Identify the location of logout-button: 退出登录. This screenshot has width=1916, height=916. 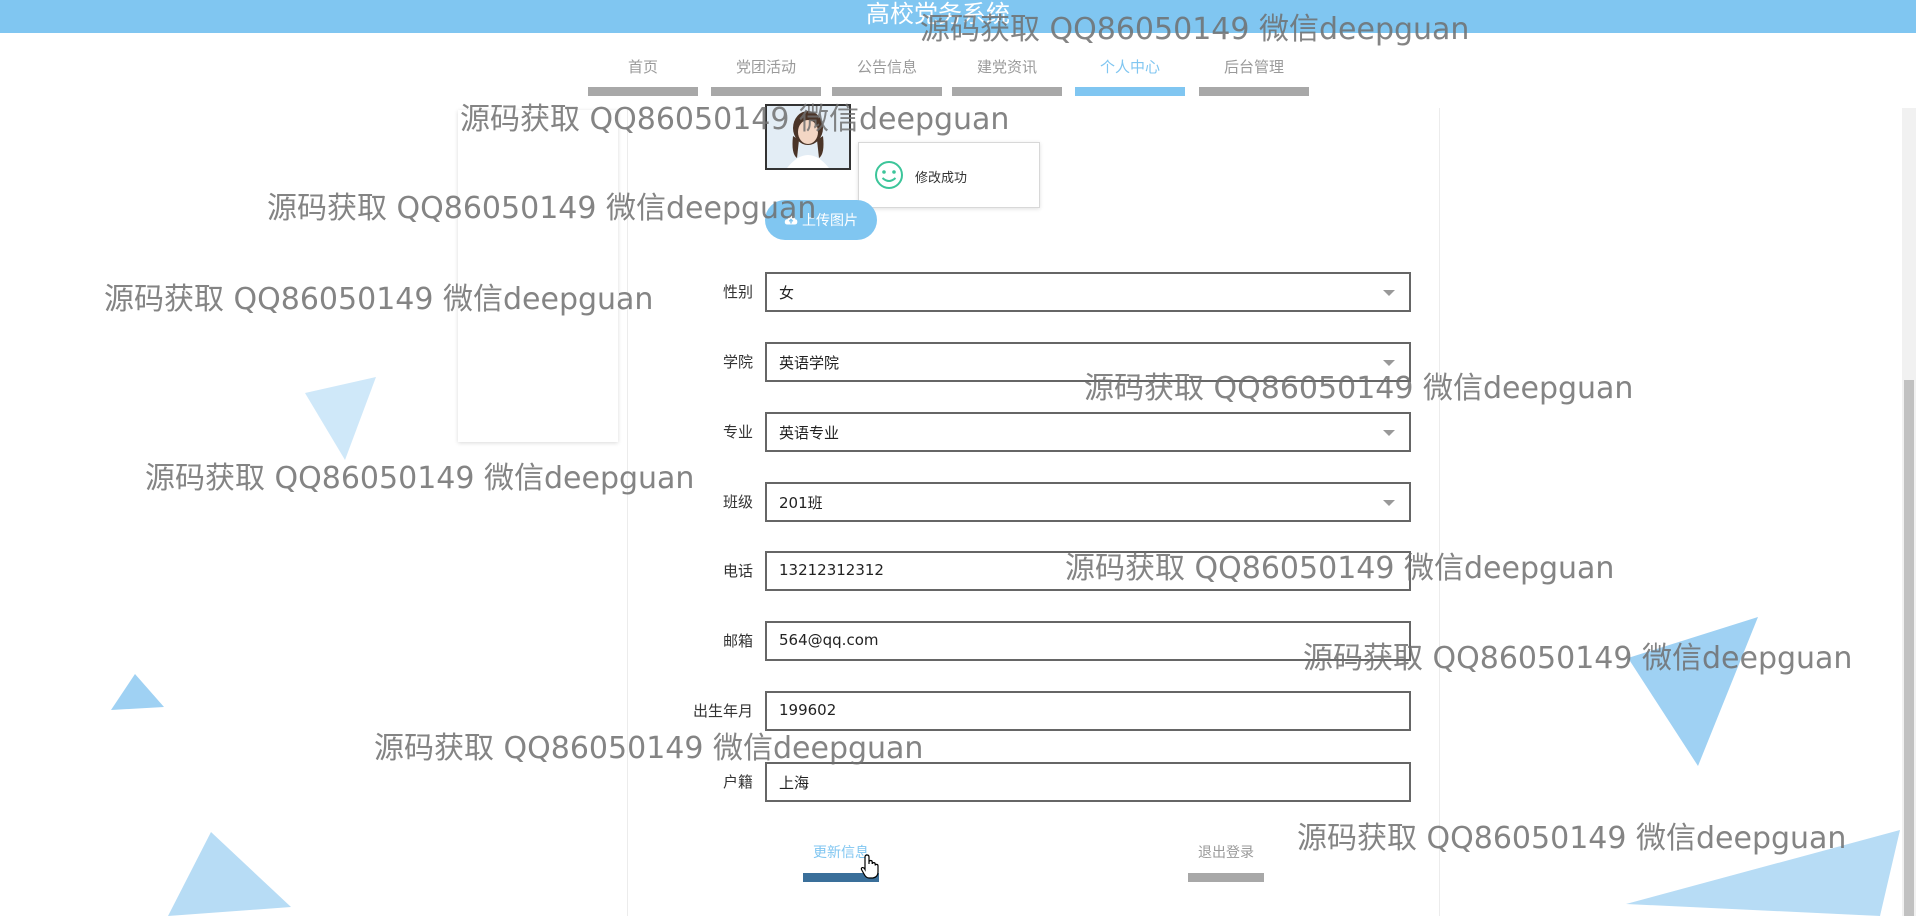
(1226, 859).